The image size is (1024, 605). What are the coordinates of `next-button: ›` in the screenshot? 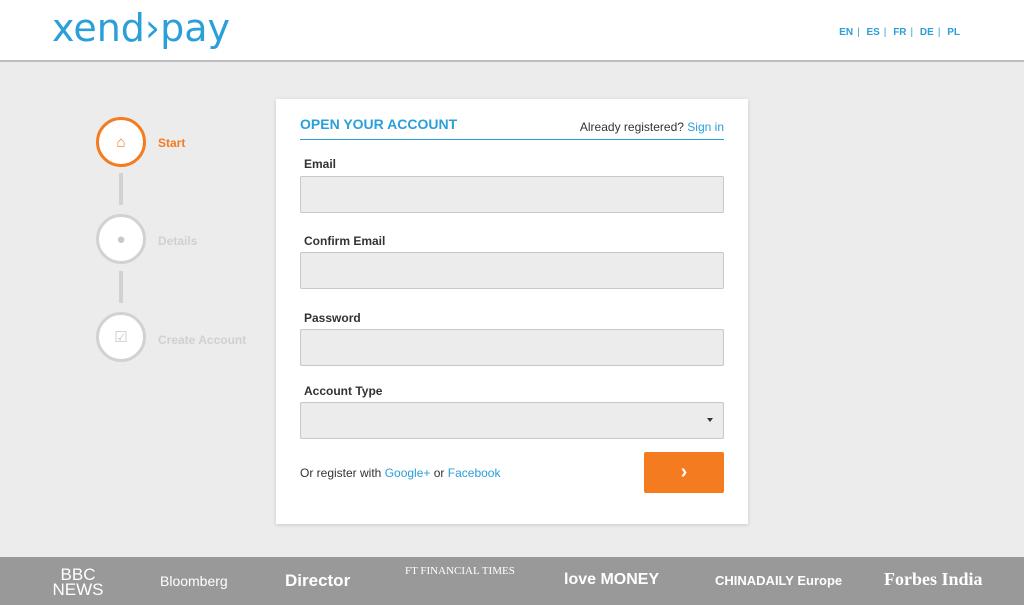 It's located at (684, 472).